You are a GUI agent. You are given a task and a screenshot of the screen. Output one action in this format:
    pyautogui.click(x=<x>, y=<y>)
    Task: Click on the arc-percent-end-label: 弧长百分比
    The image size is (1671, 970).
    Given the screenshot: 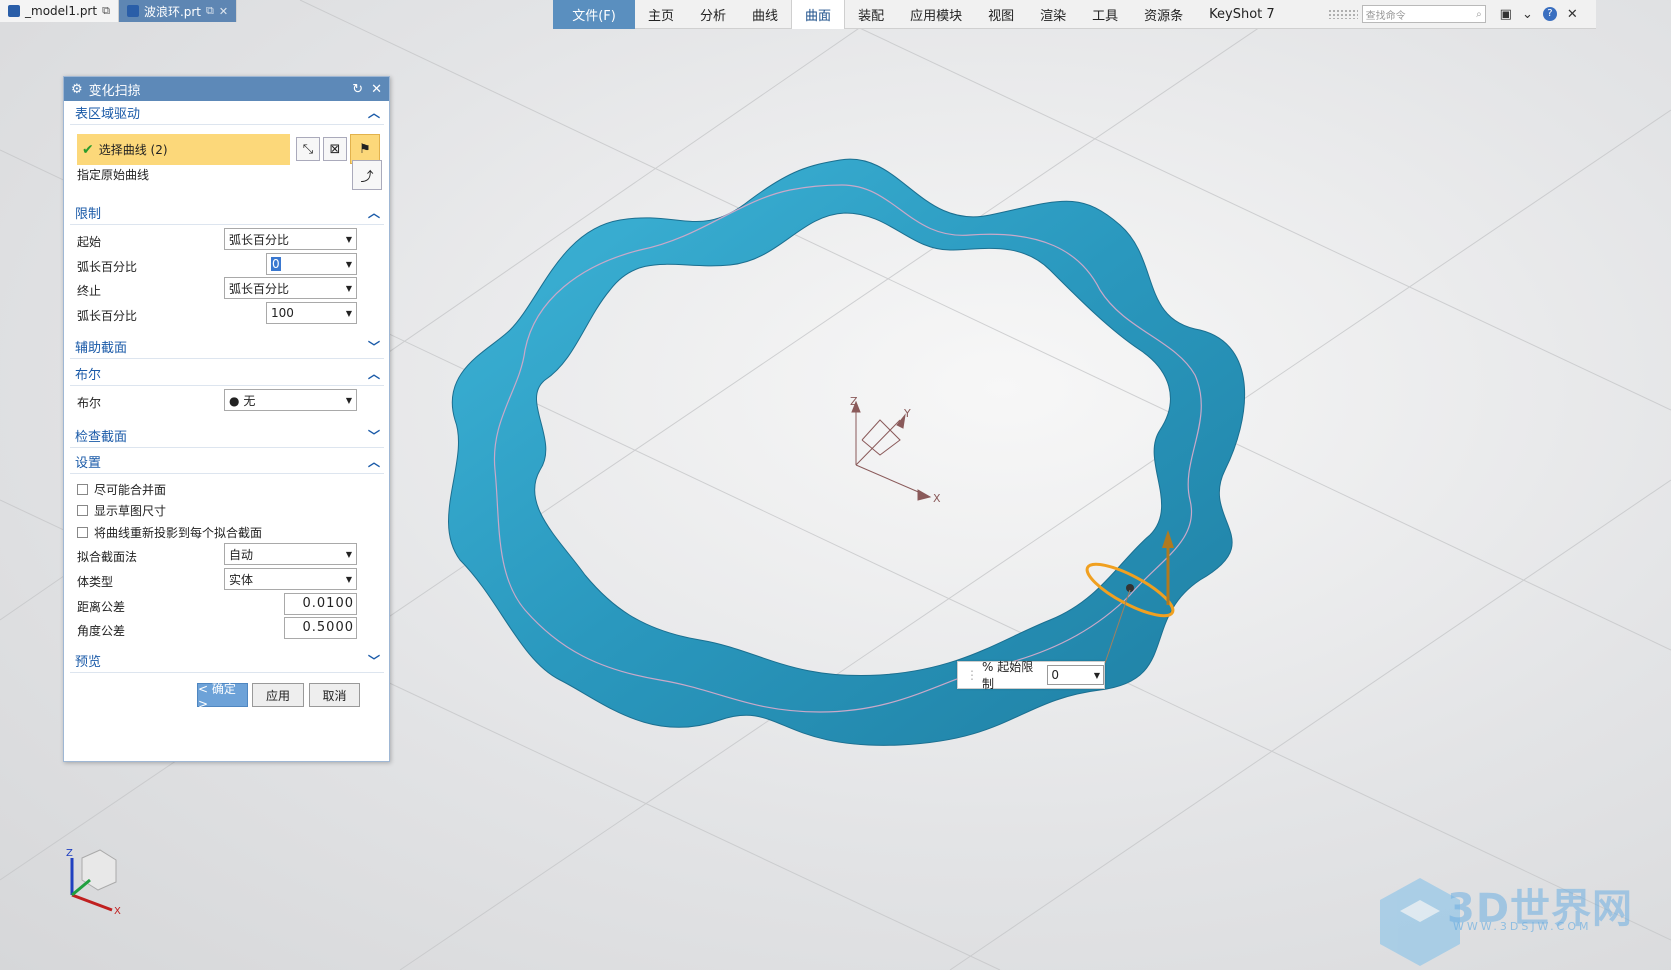 What is the action you would take?
    pyautogui.click(x=107, y=316)
    